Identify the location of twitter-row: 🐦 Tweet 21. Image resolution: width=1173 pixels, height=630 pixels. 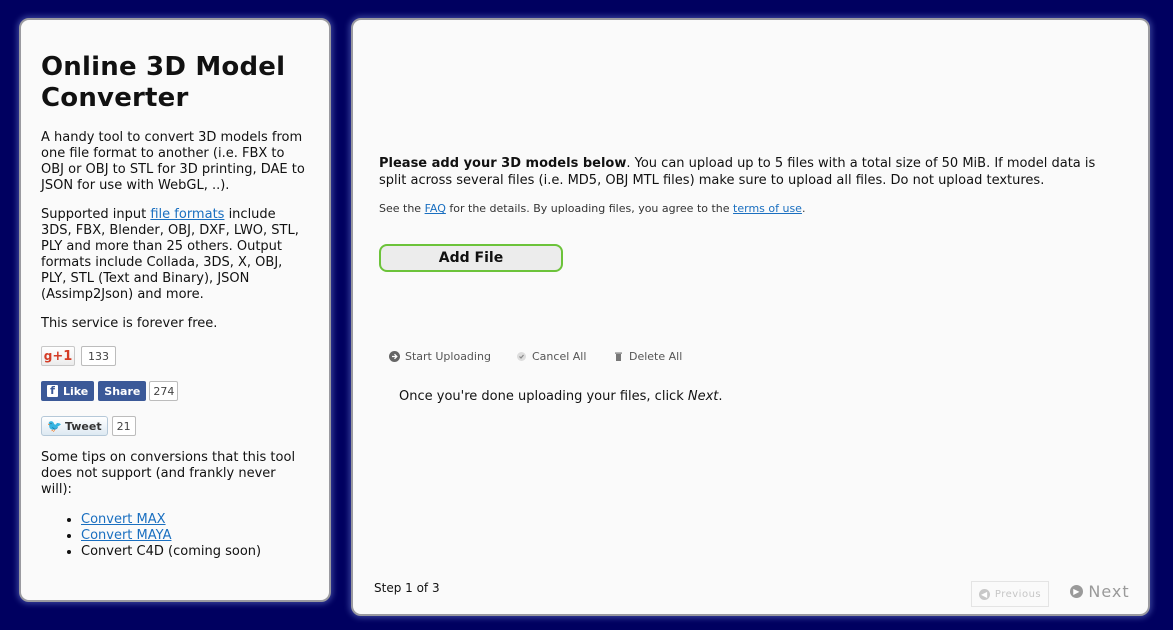
(175, 426).